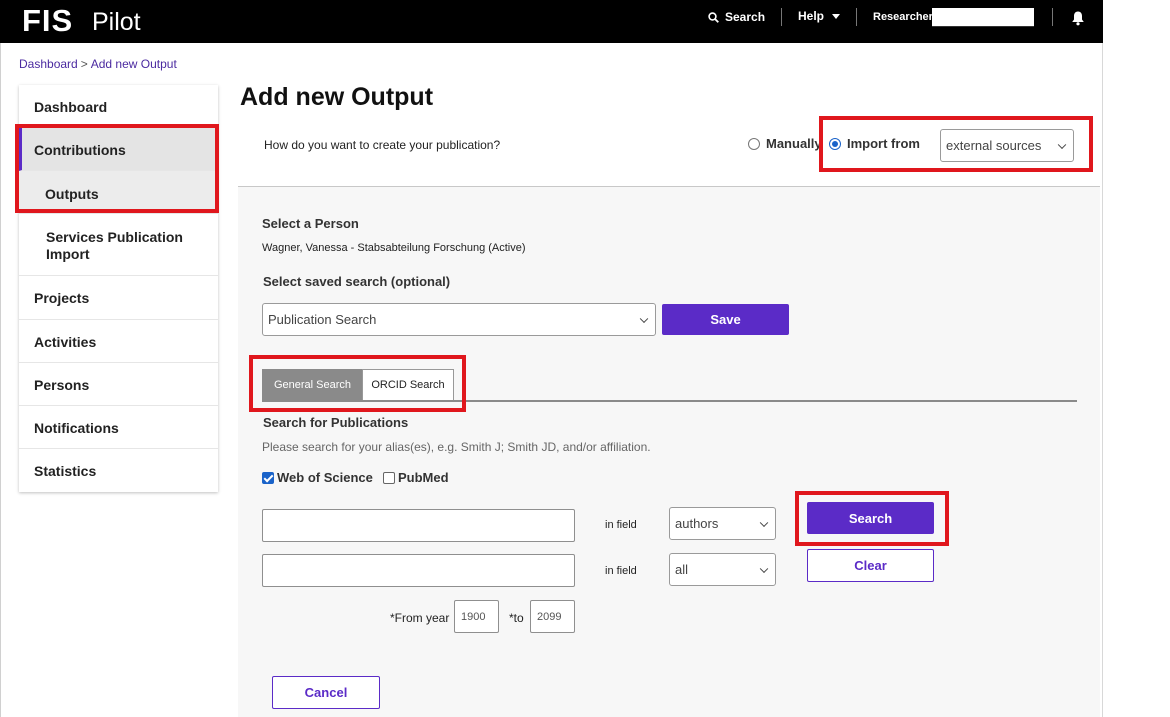  I want to click on top-navigation-bar: FIS Pilot Search Help Researcher:, so click(551, 21).